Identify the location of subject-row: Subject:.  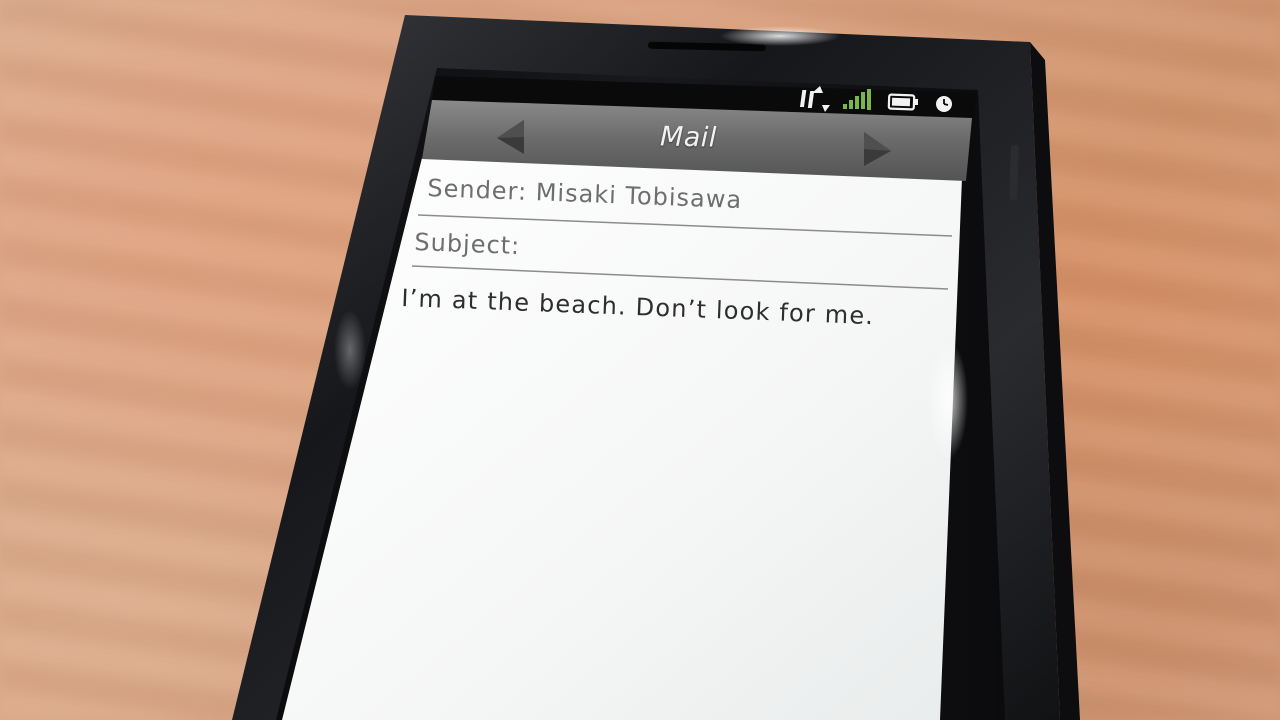
(467, 244).